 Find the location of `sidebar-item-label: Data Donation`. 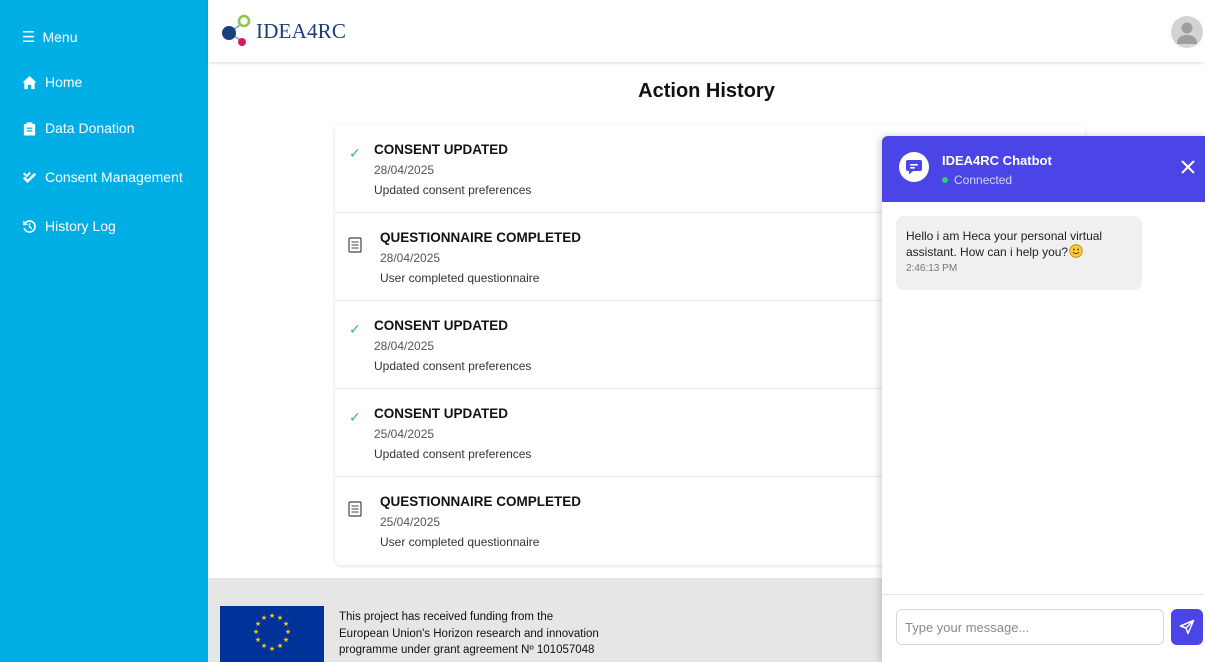

sidebar-item-label: Data Donation is located at coordinates (90, 128).